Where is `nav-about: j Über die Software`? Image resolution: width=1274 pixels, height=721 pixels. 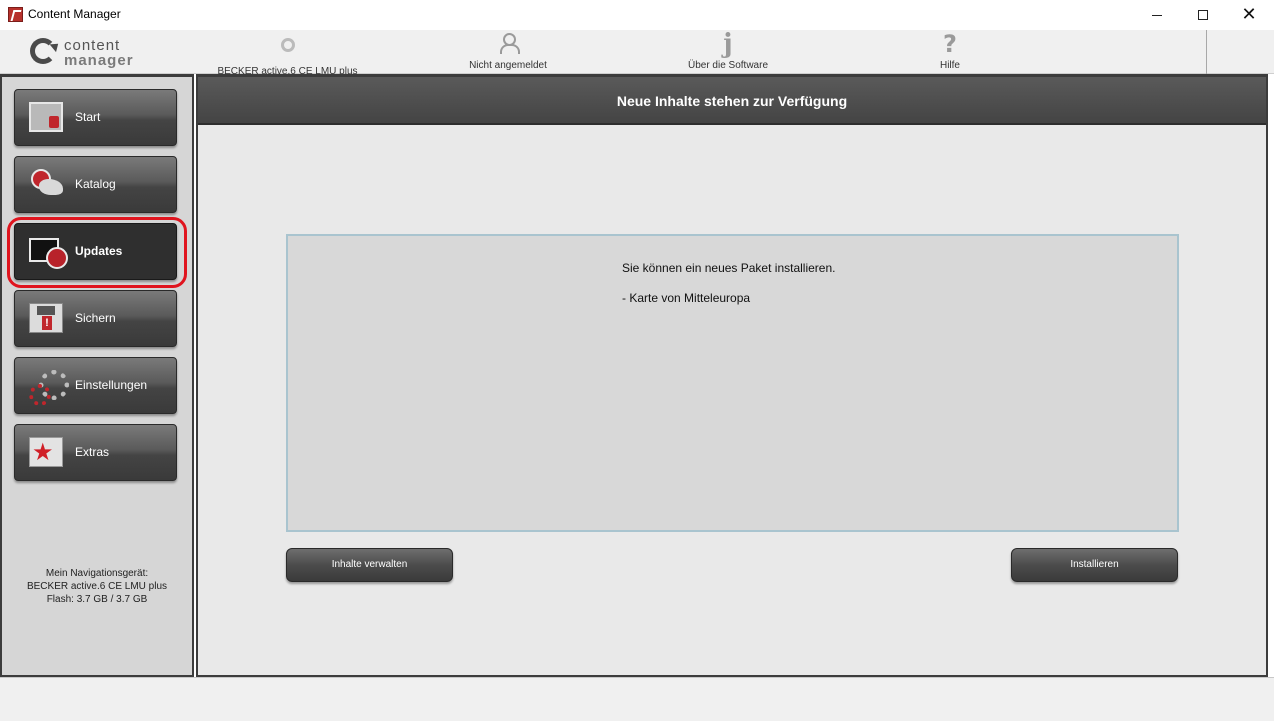 nav-about: j Über die Software is located at coordinates (728, 50).